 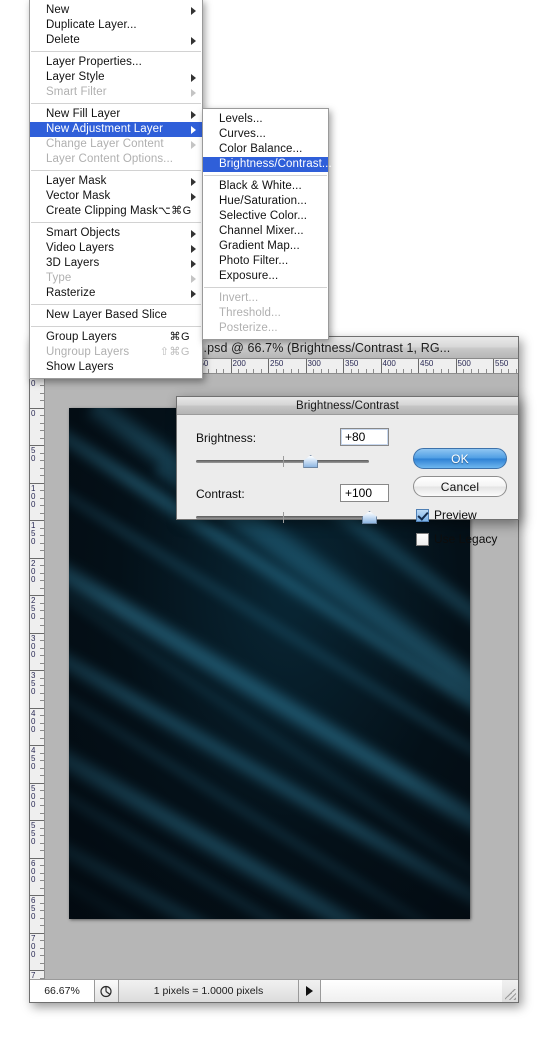 What do you see at coordinates (116, 367) in the screenshot?
I see `layer-menu-item-show-layers: Show Layers` at bounding box center [116, 367].